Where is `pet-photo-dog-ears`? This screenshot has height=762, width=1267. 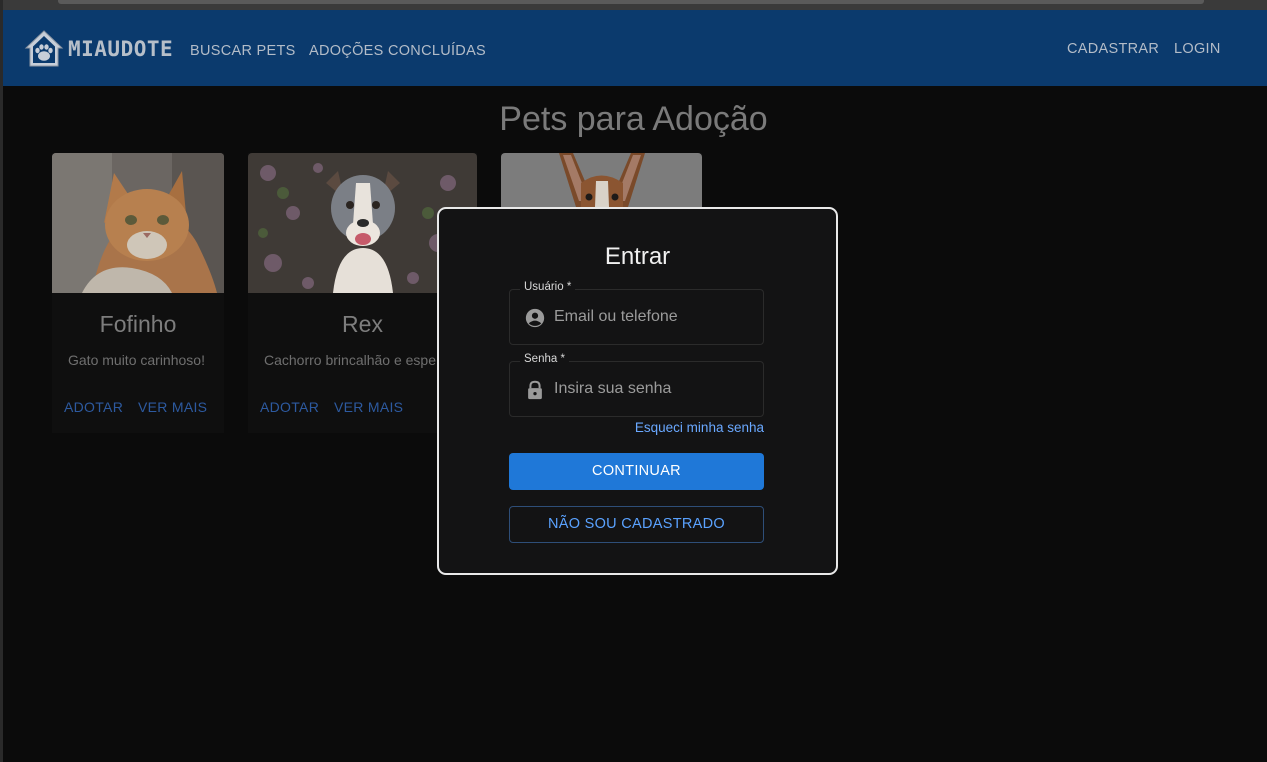
pet-photo-dog-ears is located at coordinates (601, 180).